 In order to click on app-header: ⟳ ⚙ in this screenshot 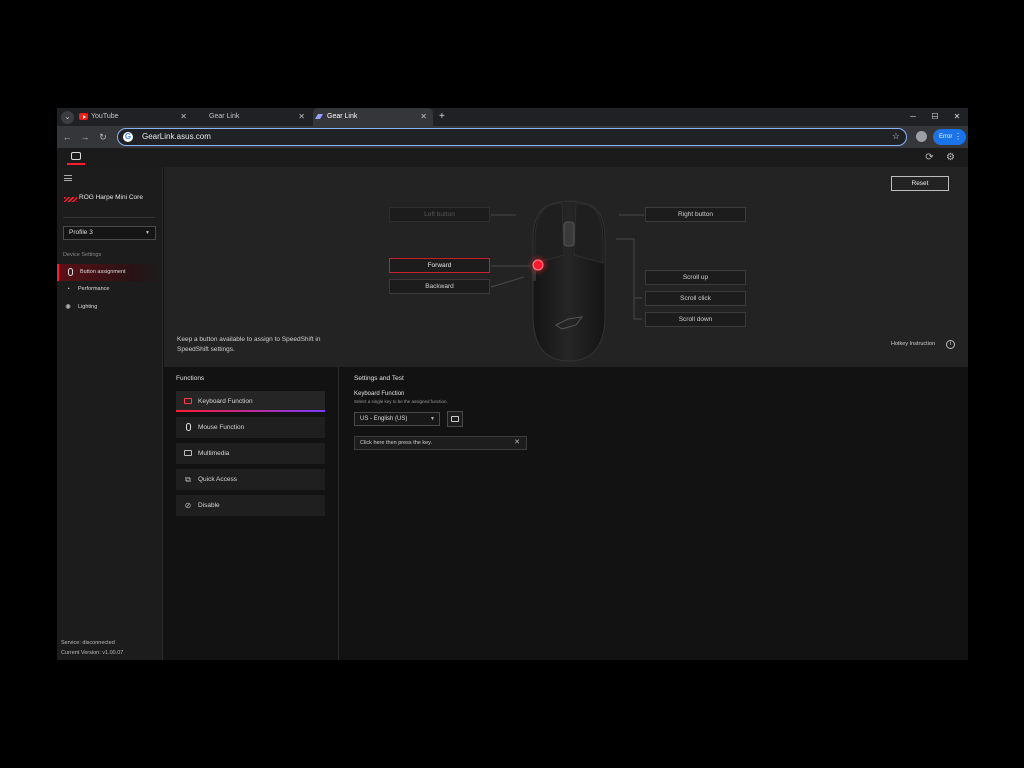, I will do `click(512, 157)`.